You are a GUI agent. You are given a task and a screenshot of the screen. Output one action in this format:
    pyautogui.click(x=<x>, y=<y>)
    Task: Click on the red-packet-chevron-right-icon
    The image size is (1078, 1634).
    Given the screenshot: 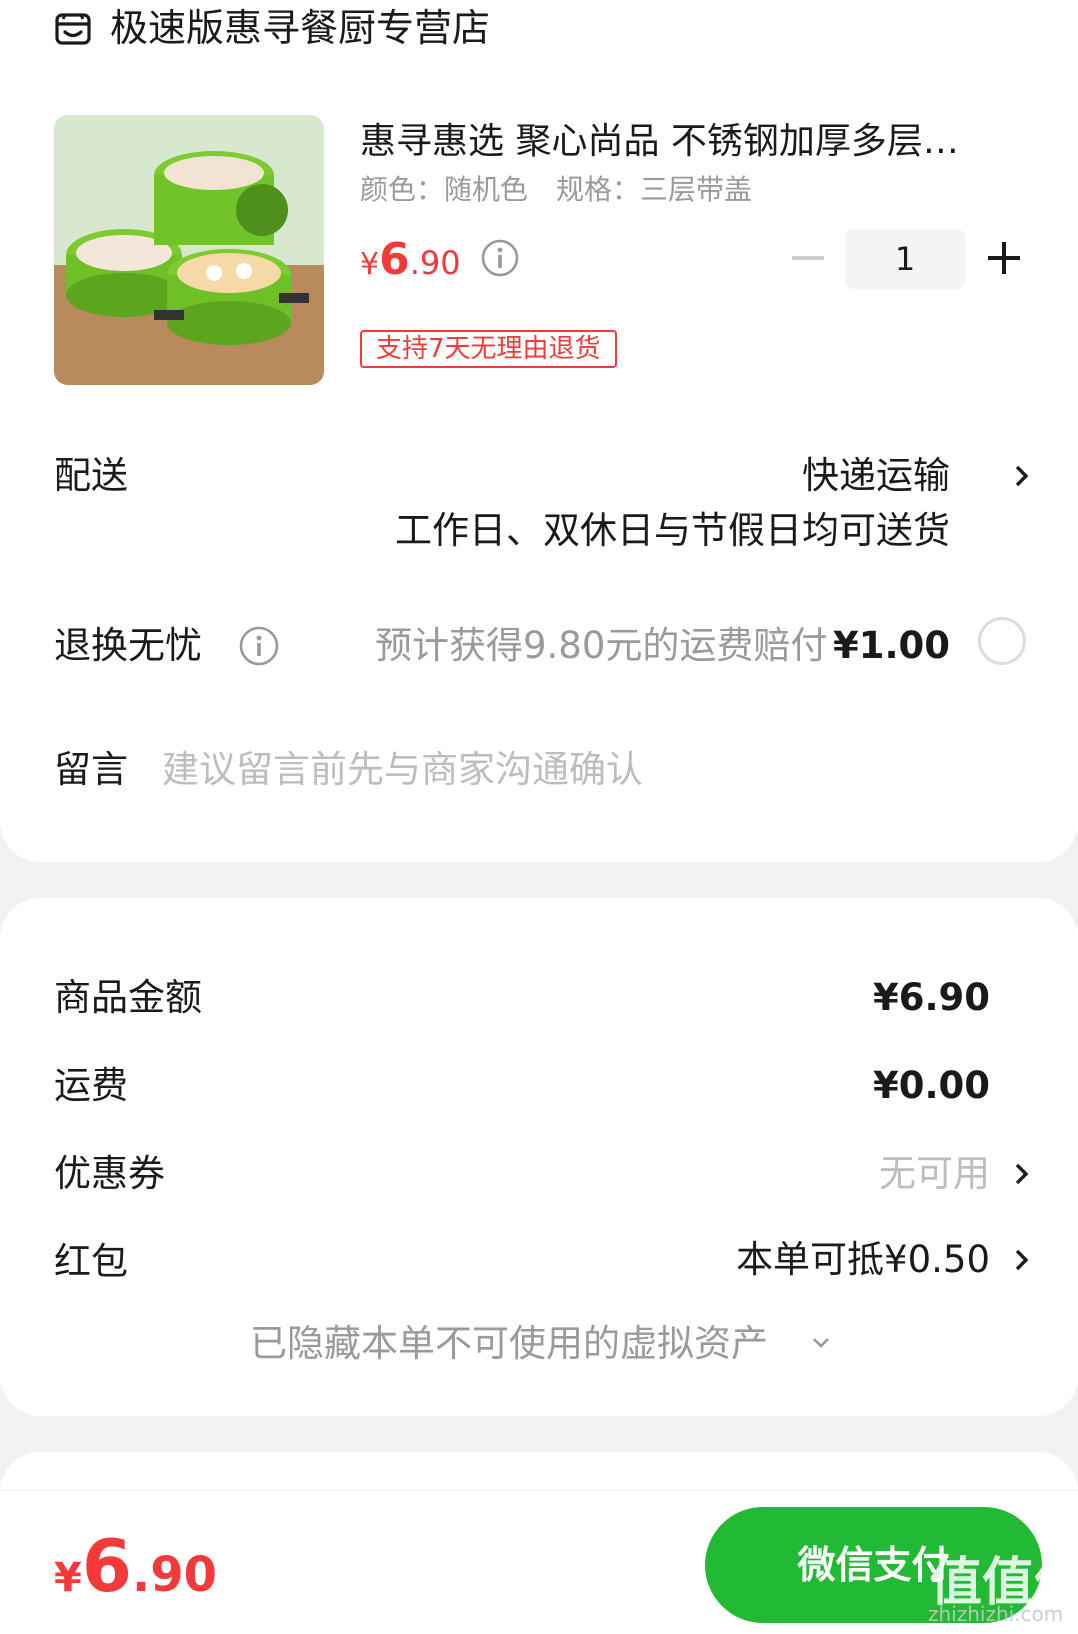 What is the action you would take?
    pyautogui.click(x=1022, y=1260)
    